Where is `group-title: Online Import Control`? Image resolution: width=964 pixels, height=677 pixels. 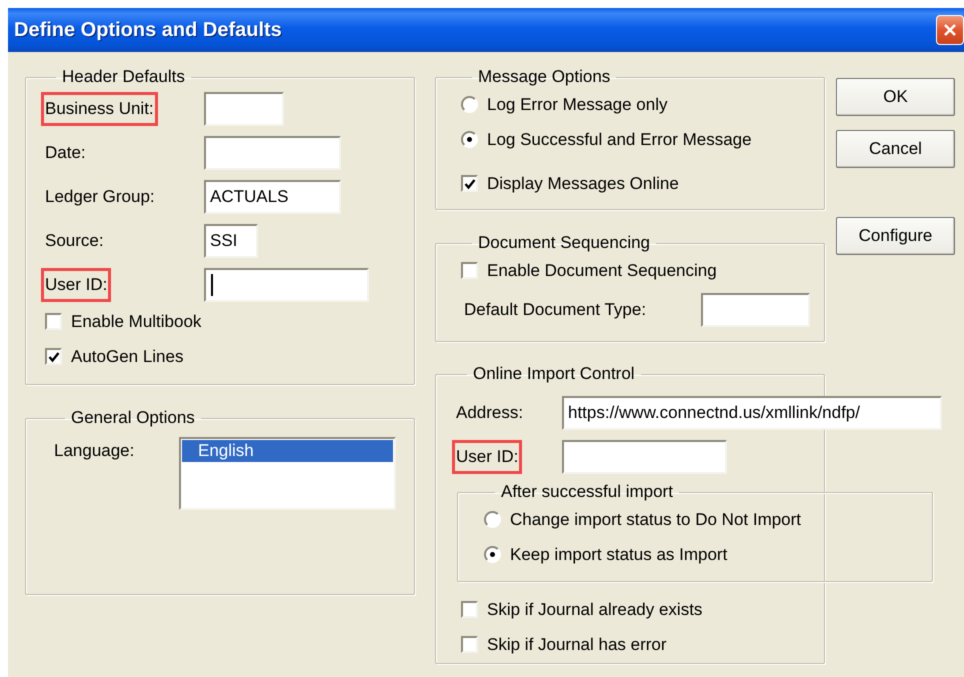 group-title: Online Import Control is located at coordinates (554, 374).